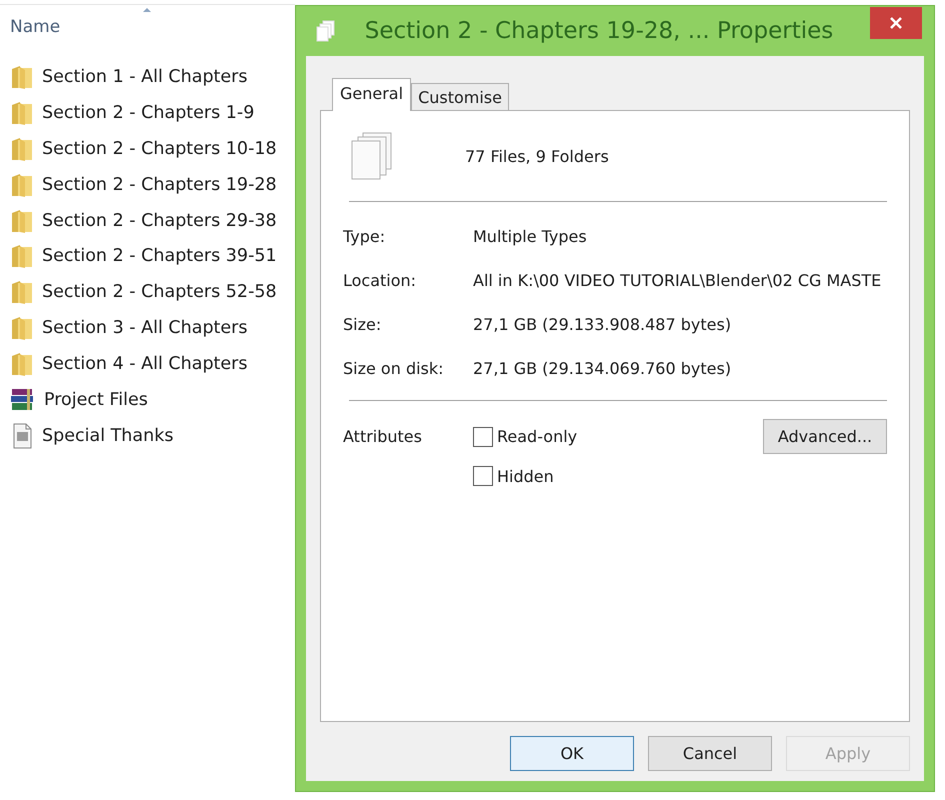 The image size is (945, 800). Describe the element at coordinates (383, 436) in the screenshot. I see `attributes-label: Attributes` at that location.